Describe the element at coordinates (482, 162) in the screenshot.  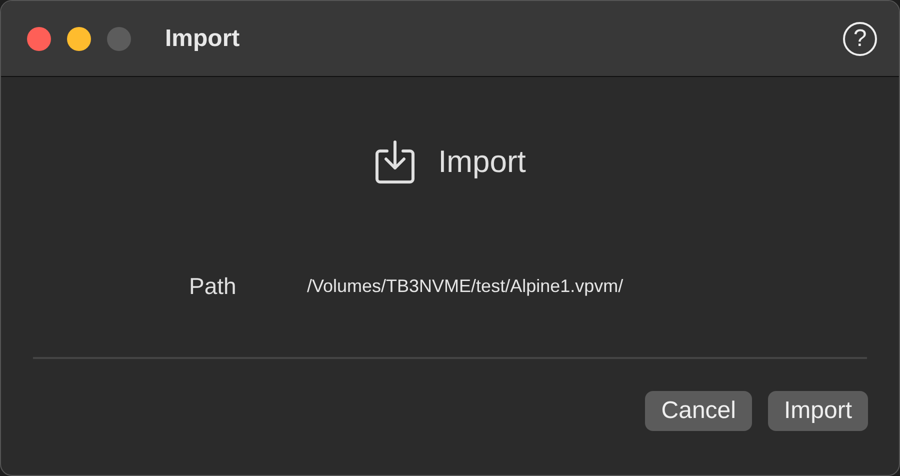
I see `dialog-heading: Import` at that location.